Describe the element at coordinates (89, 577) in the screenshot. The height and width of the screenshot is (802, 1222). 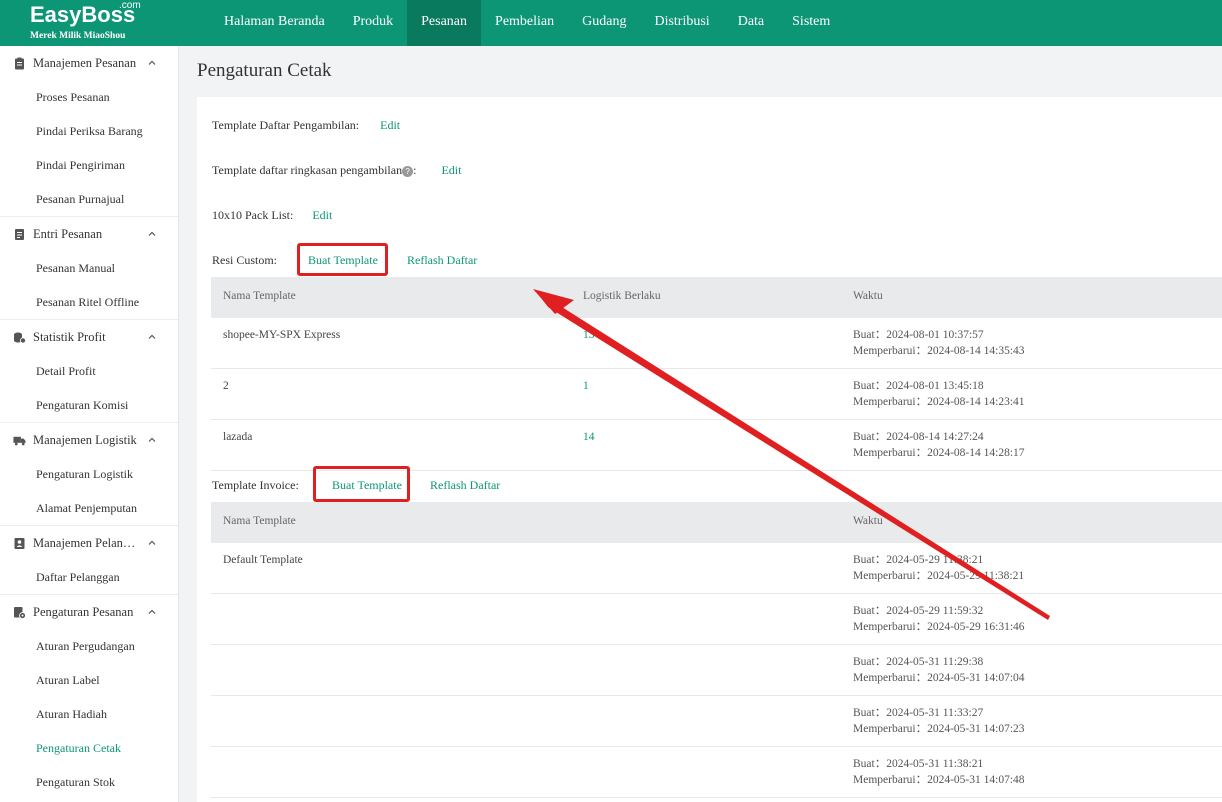
I see `sidebar-item-customer-list: Daftar Pelanggan` at that location.